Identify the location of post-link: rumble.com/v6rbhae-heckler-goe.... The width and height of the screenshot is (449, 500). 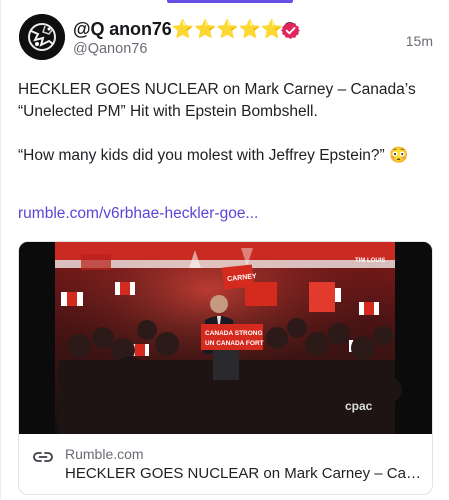
(138, 214).